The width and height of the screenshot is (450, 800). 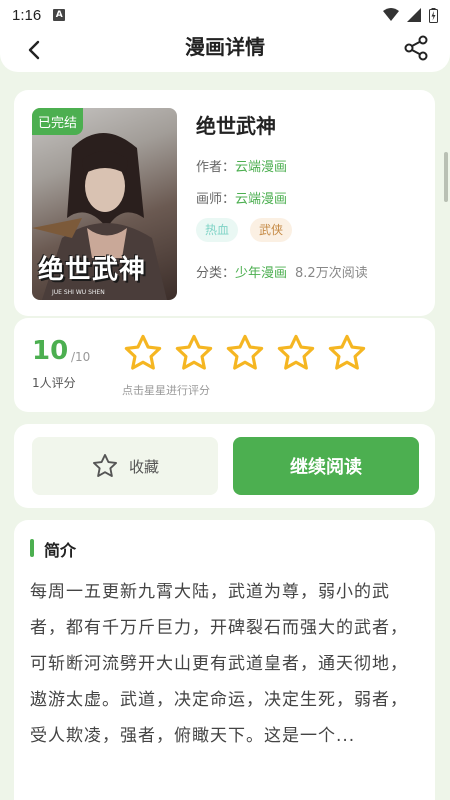 I want to click on artist-row: 画师：云端漫画, so click(x=241, y=197).